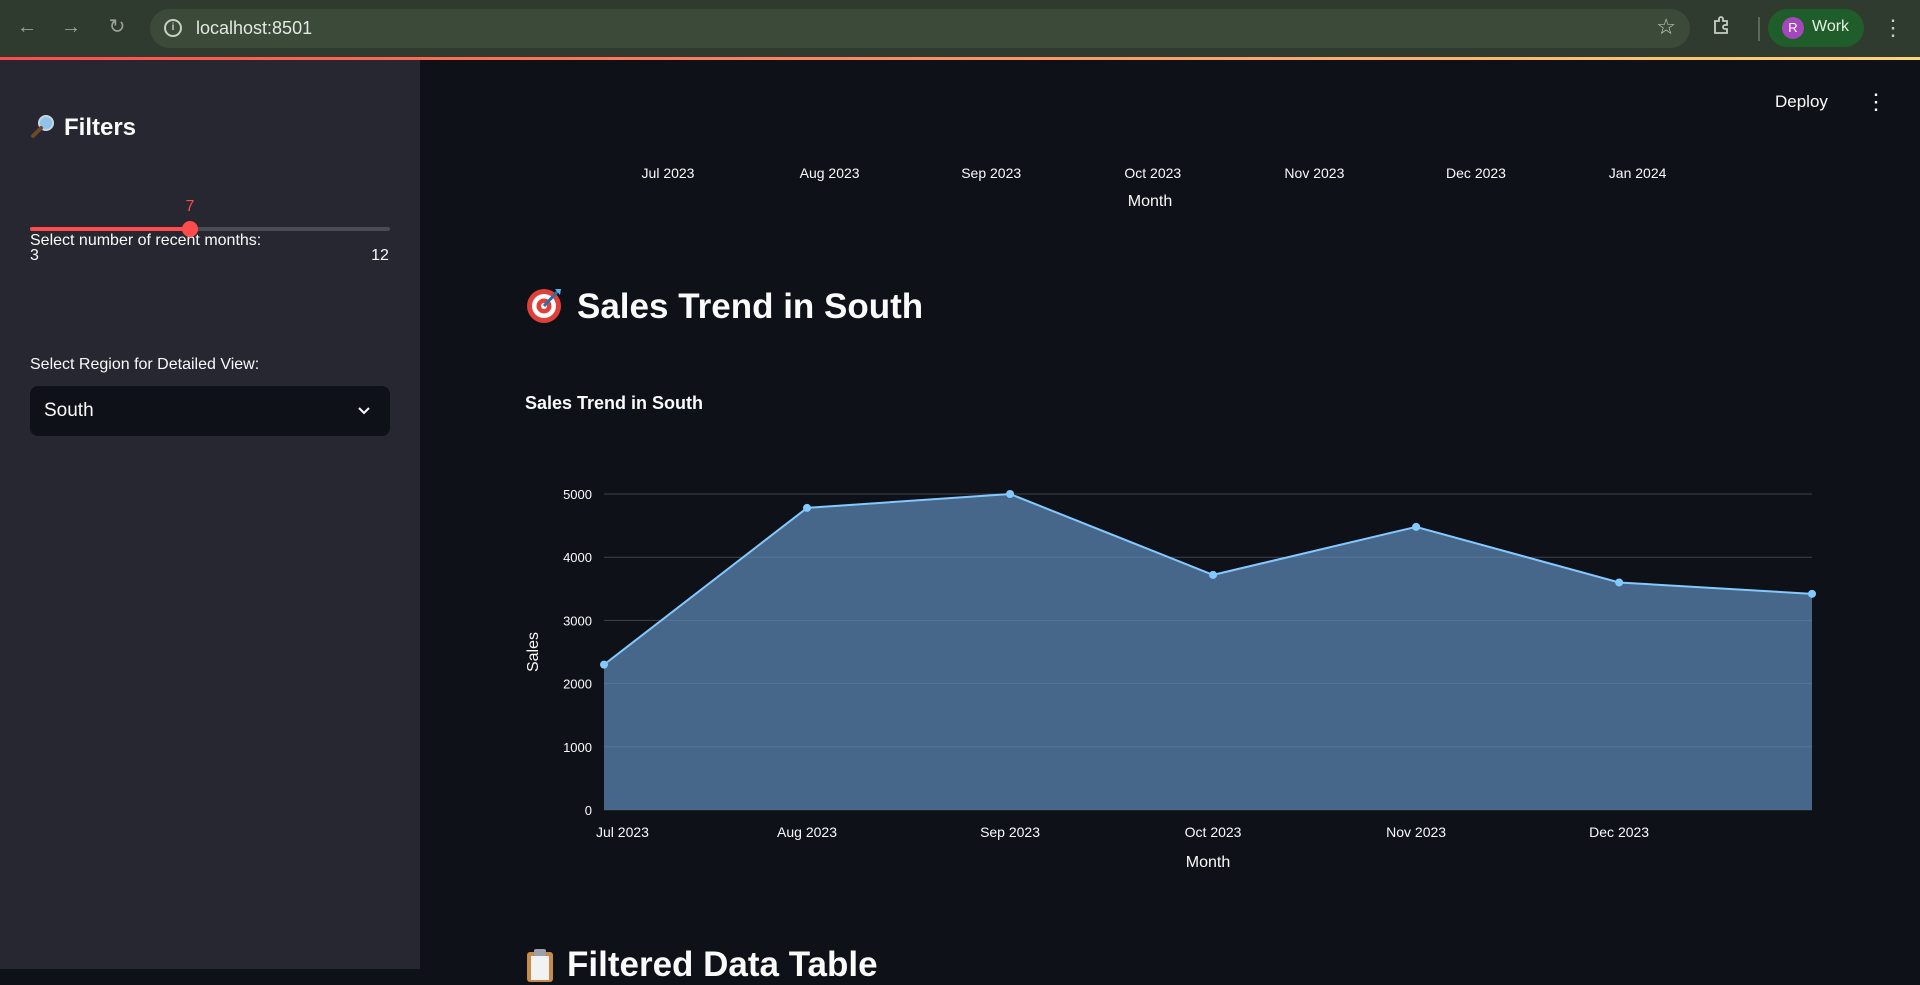 This screenshot has height=985, width=1920. I want to click on next-section-heading: Filtered Data Table, so click(701, 965).